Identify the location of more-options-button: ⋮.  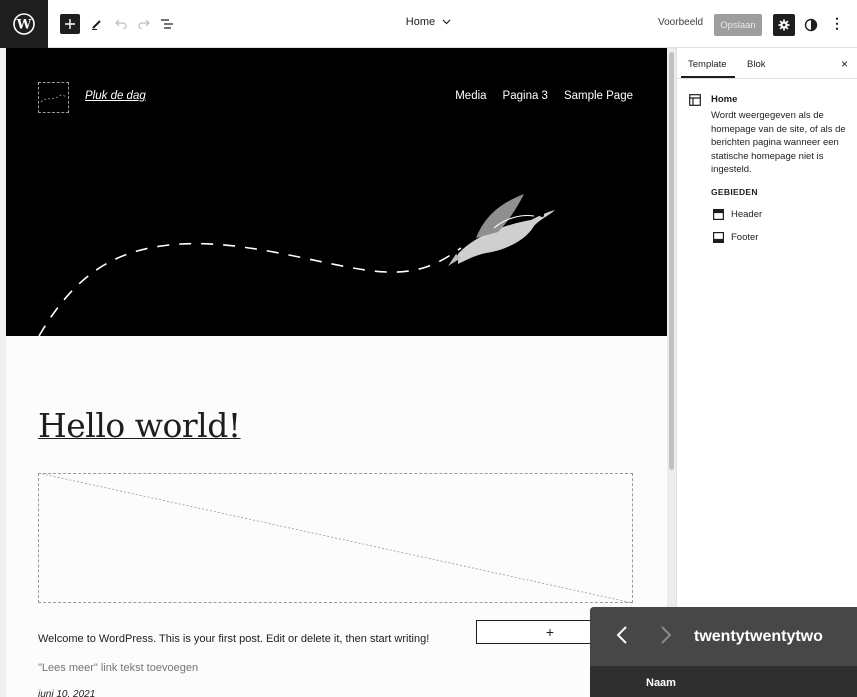
(837, 24).